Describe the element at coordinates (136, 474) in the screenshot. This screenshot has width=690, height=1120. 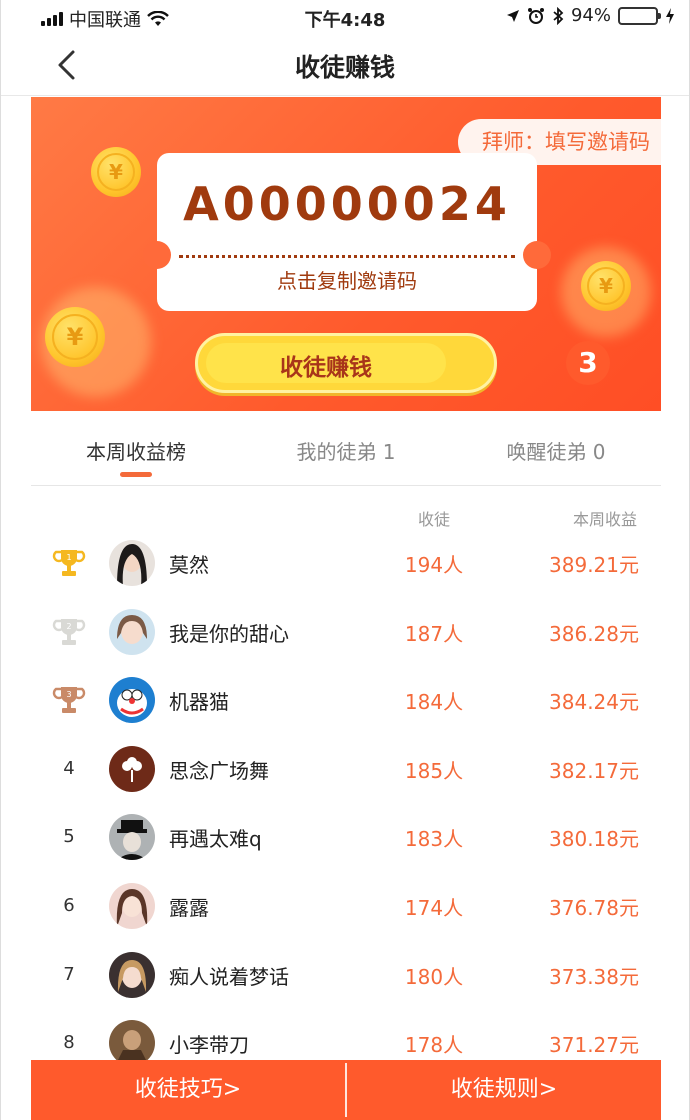
I see `tab-indicator` at that location.